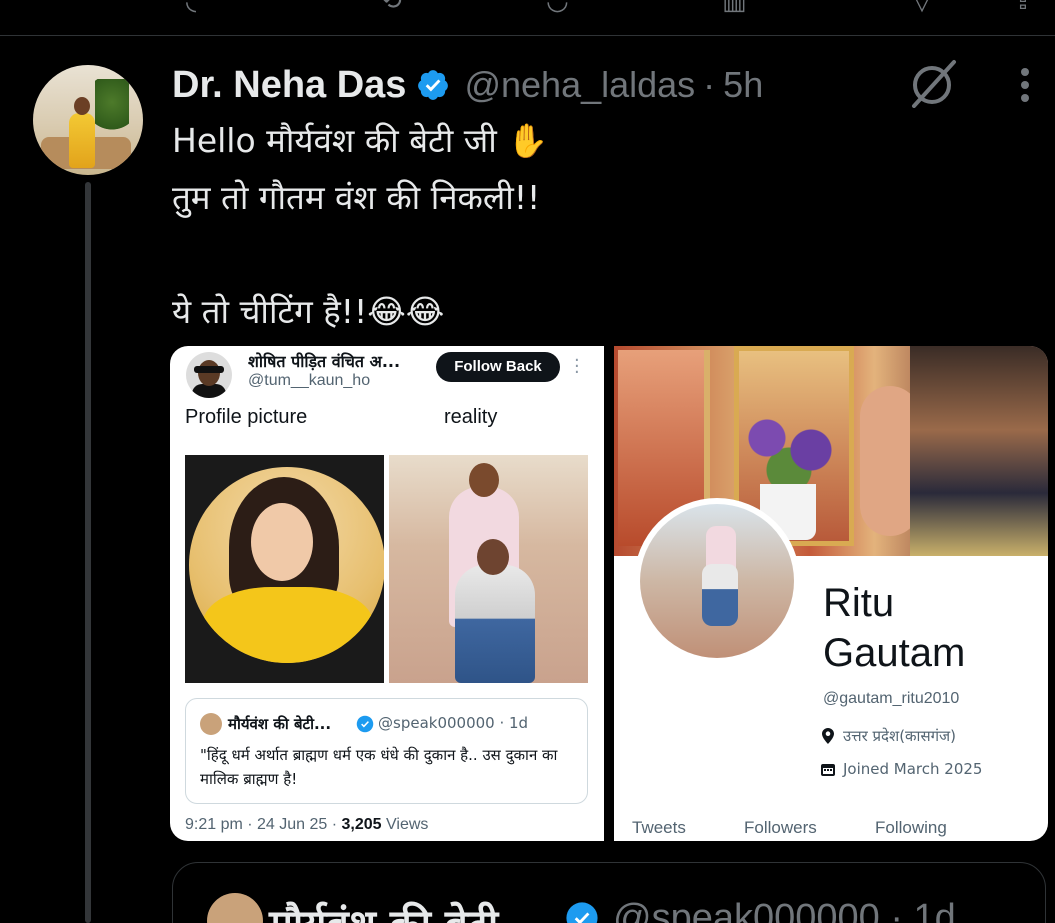 The image size is (1055, 923). I want to click on calendar-icon, so click(828, 770).